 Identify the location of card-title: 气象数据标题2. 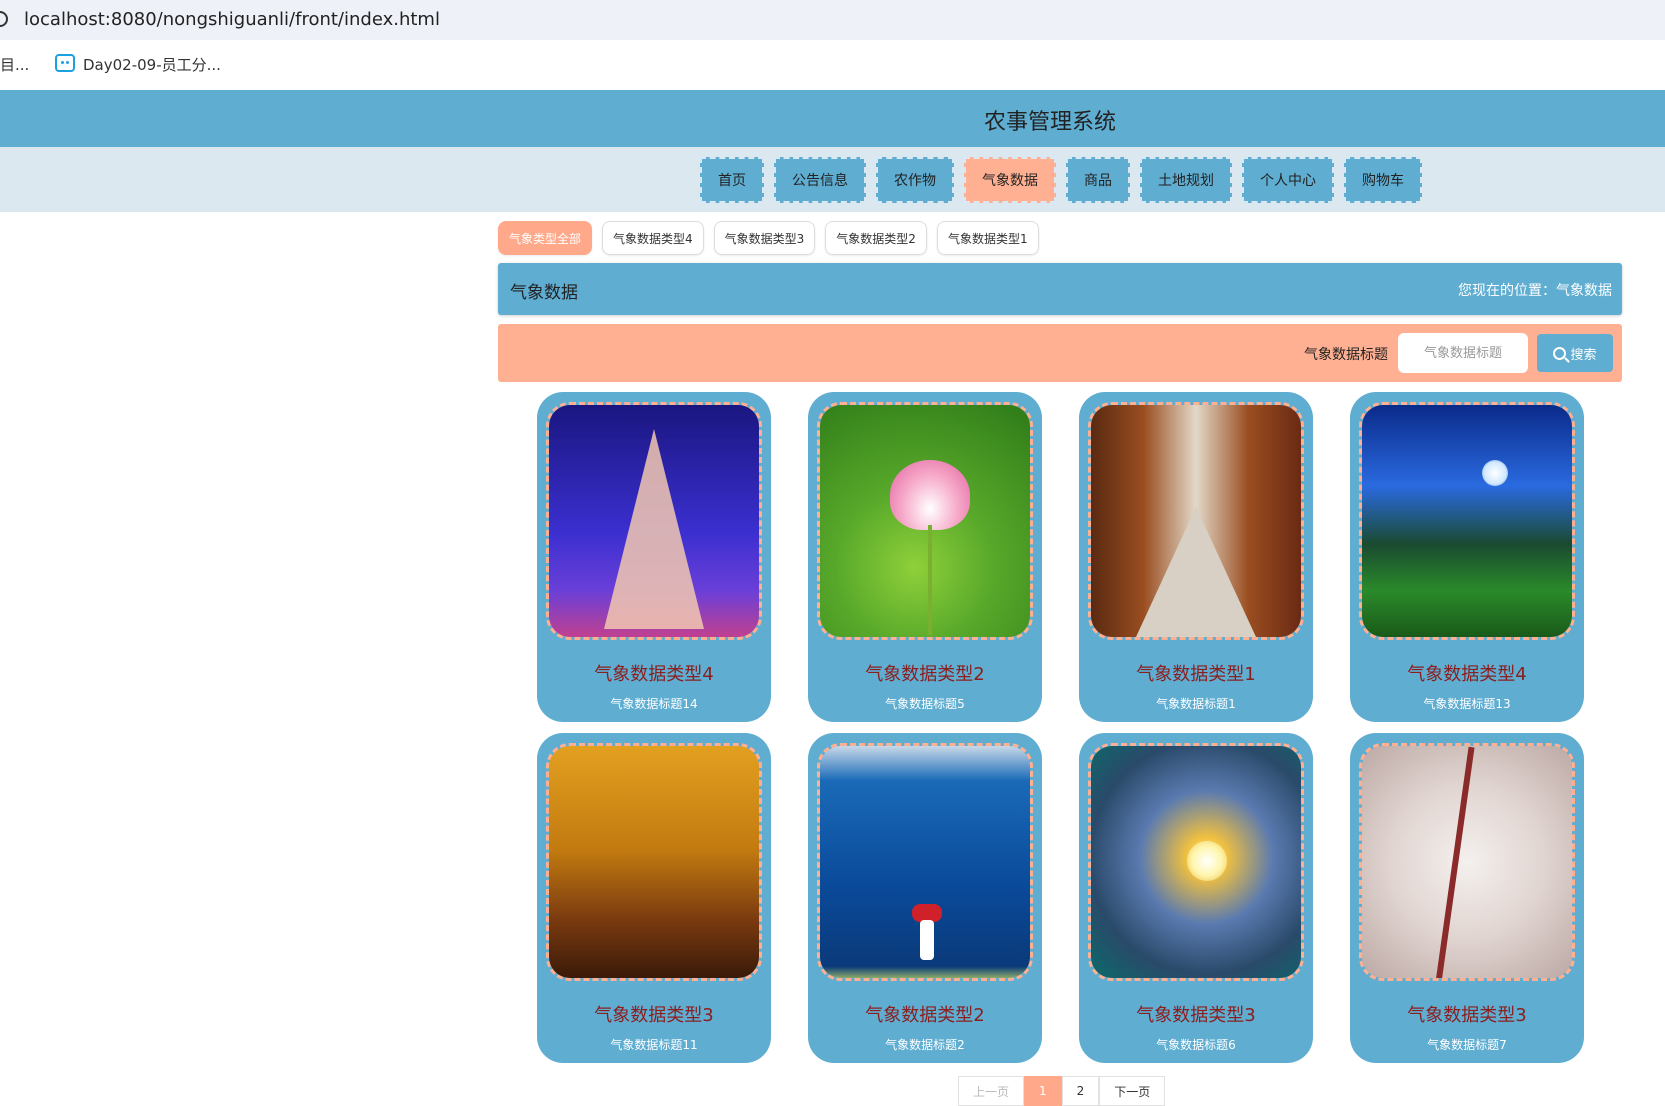
(925, 1045).